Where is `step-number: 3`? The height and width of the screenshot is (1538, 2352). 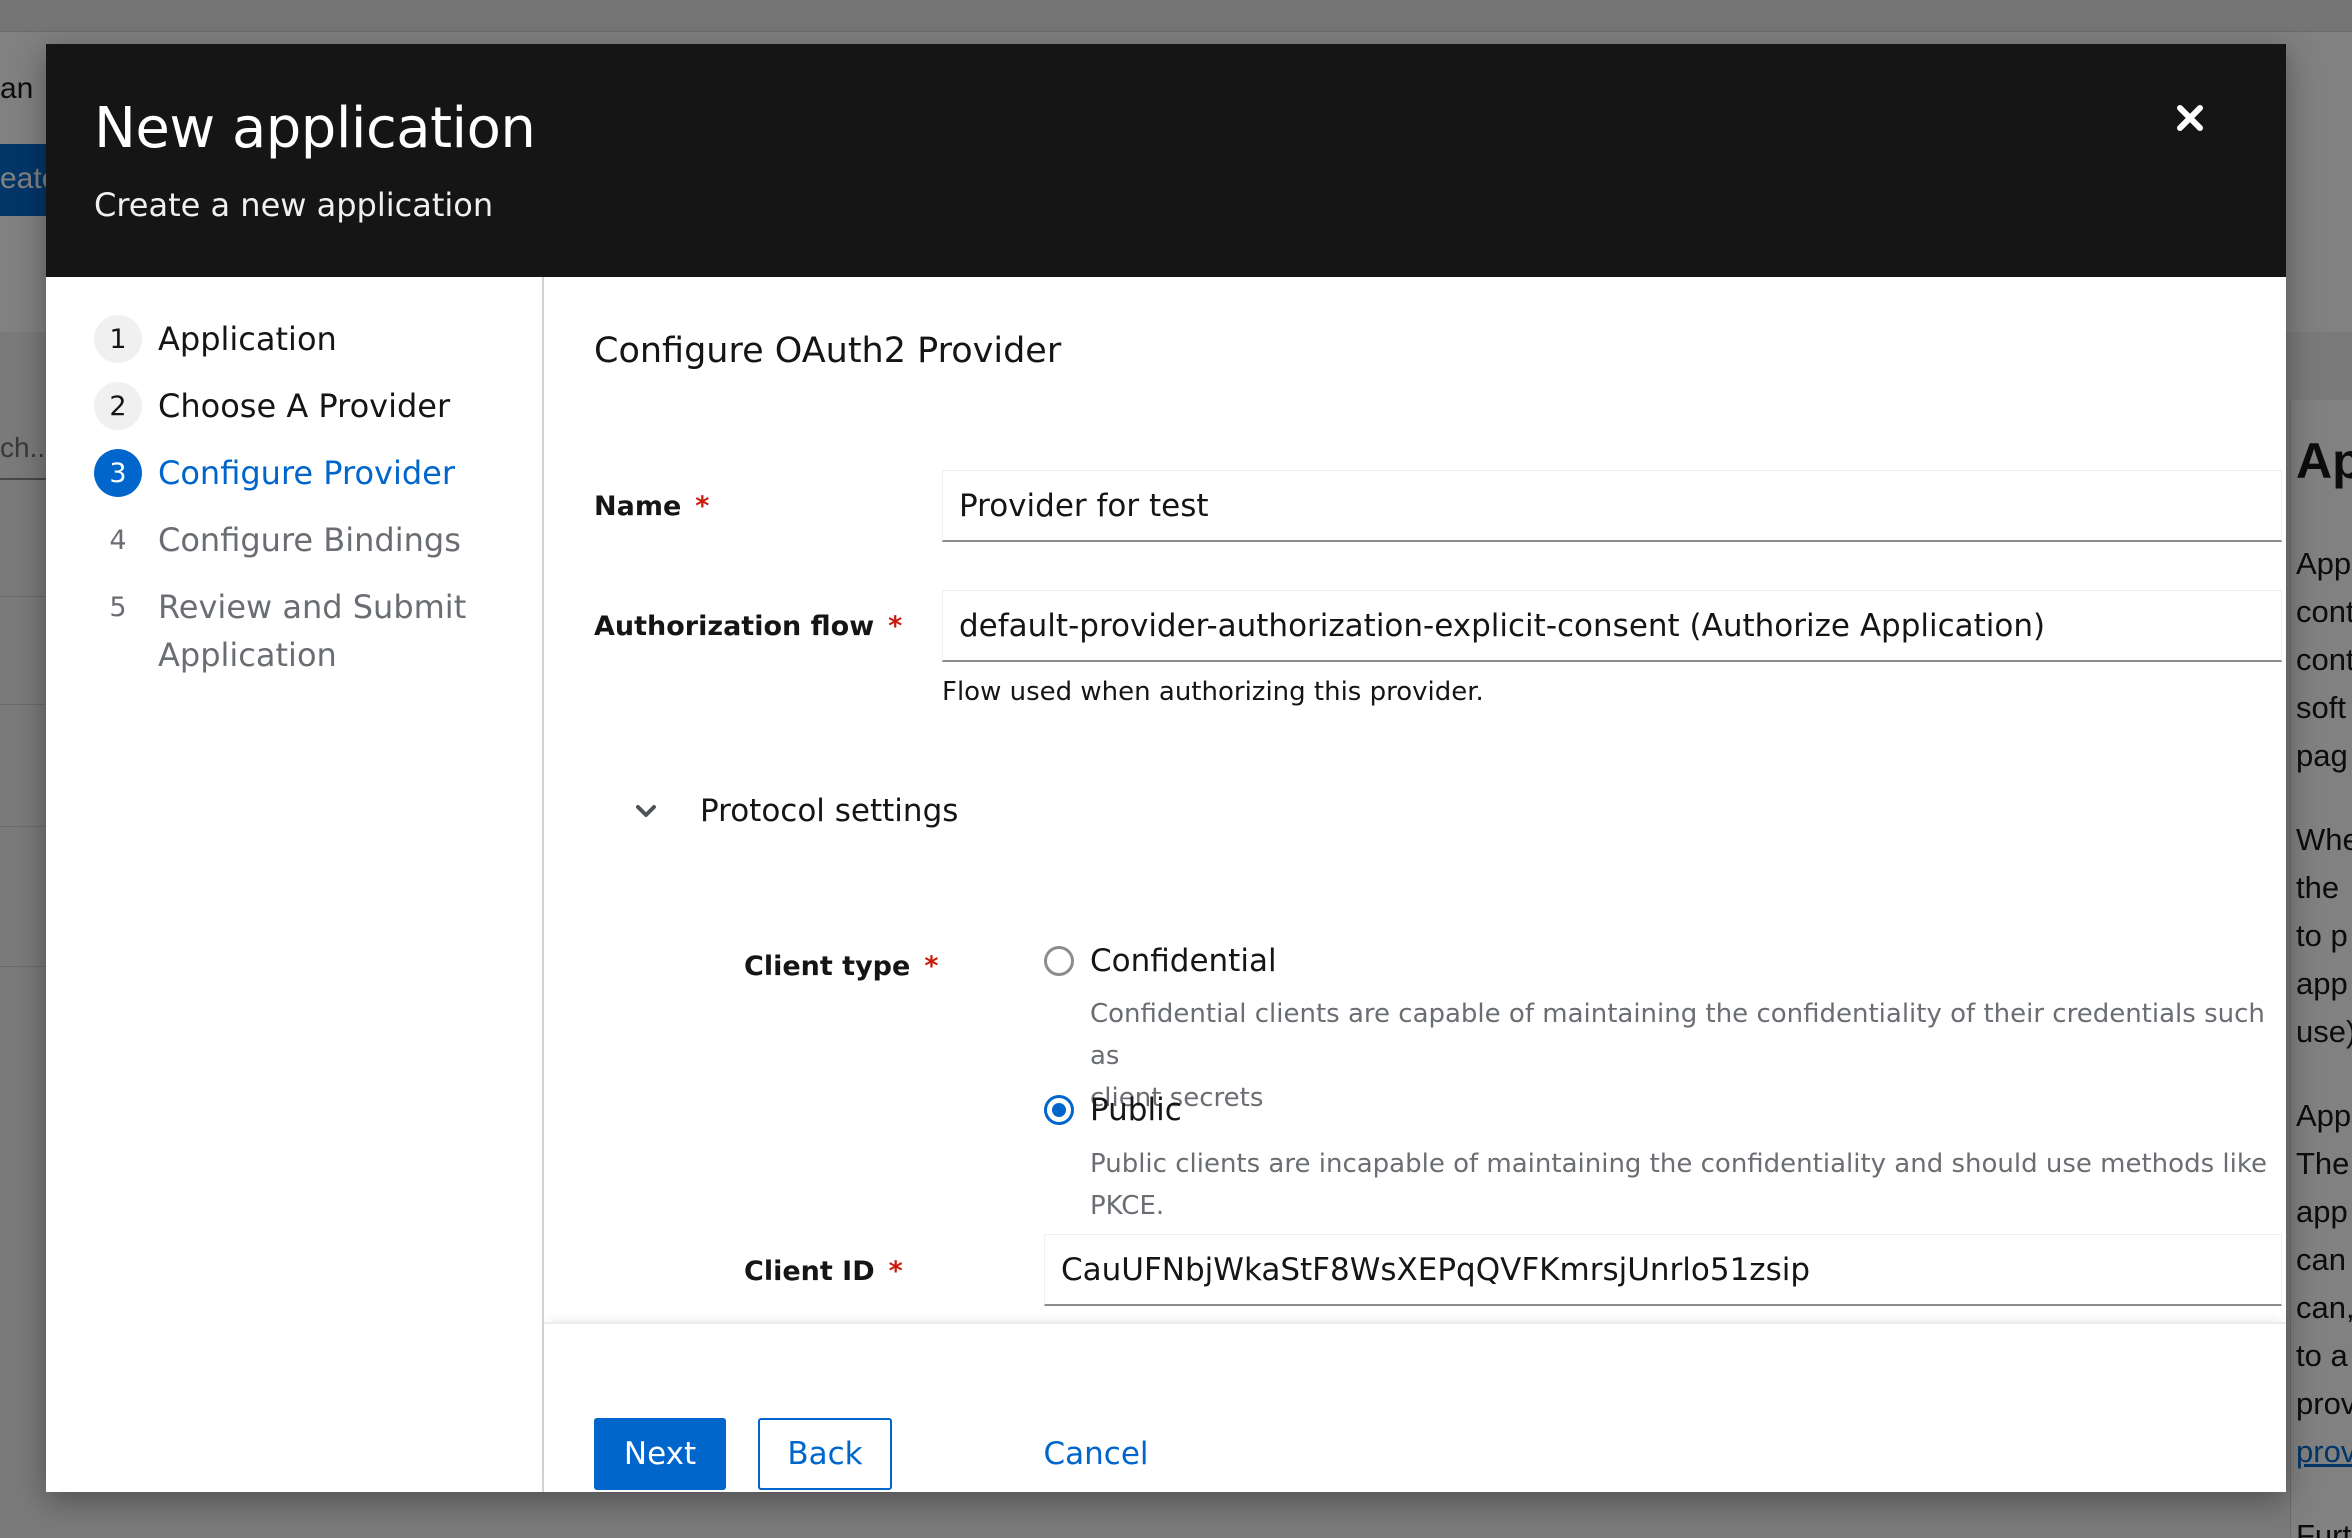 step-number: 3 is located at coordinates (118, 473).